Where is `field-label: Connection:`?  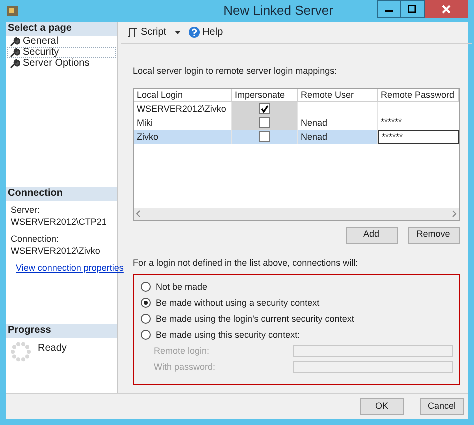
field-label: Connection: is located at coordinates (35, 239).